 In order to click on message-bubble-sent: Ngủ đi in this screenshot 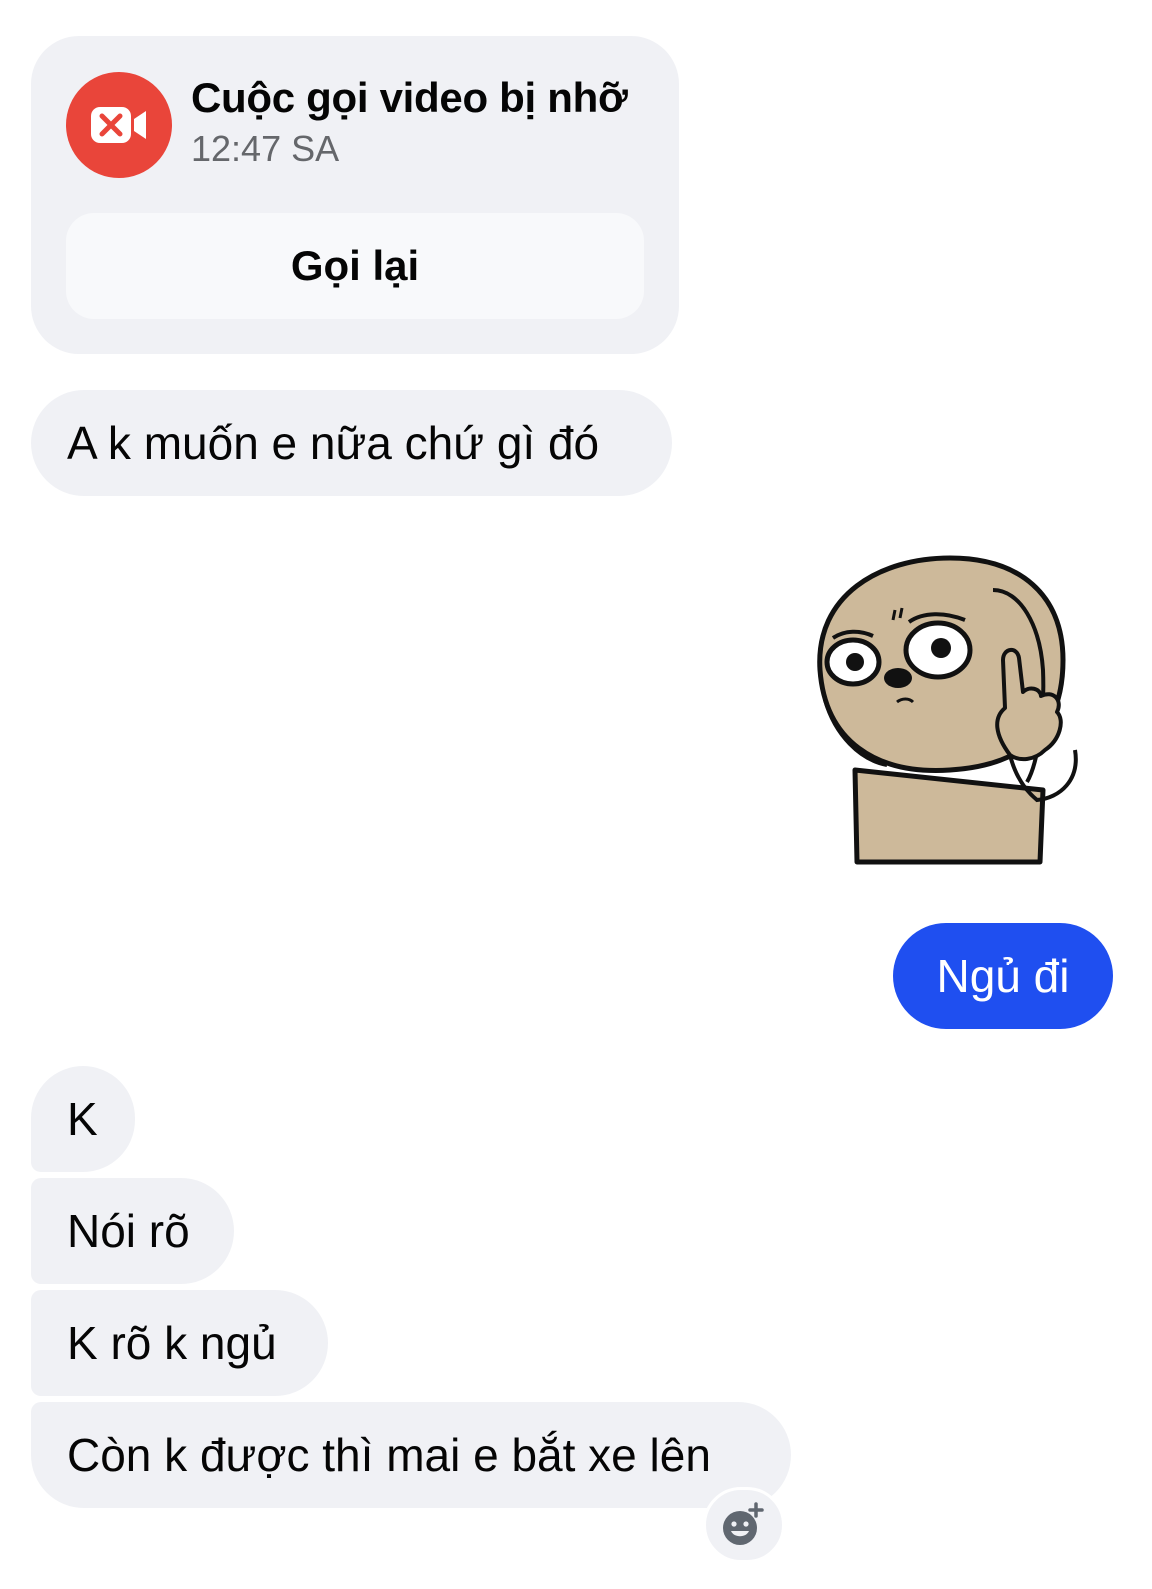, I will do `click(1003, 976)`.